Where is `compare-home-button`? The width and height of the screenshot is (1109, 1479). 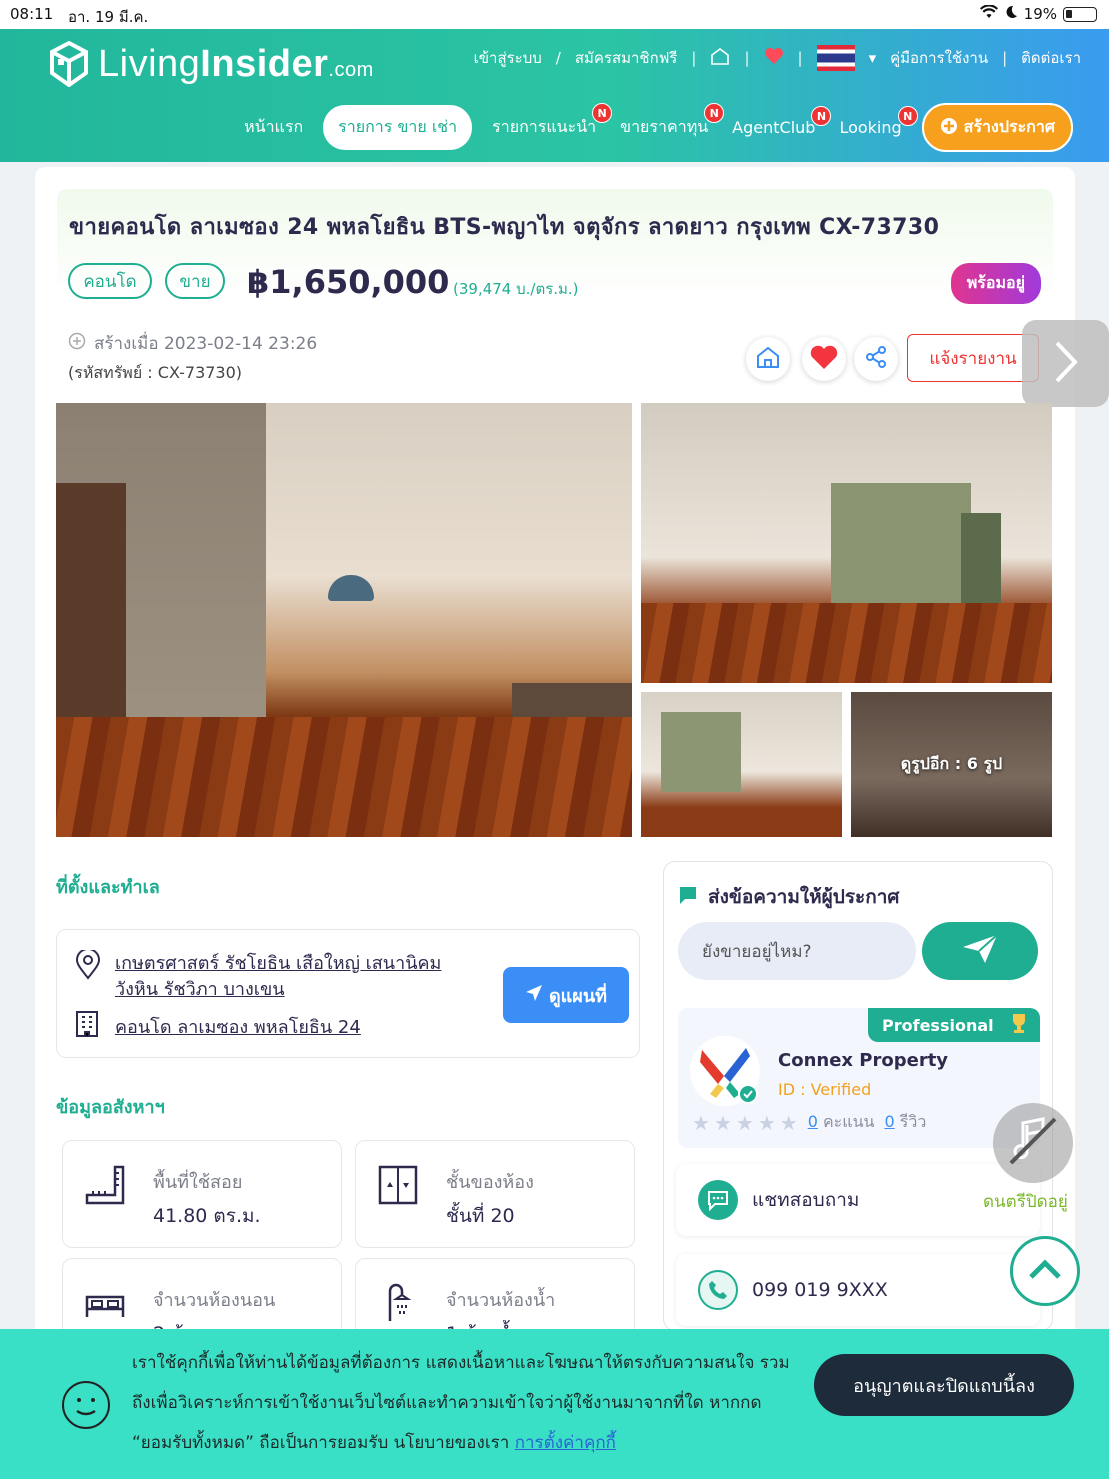 compare-home-button is located at coordinates (768, 359).